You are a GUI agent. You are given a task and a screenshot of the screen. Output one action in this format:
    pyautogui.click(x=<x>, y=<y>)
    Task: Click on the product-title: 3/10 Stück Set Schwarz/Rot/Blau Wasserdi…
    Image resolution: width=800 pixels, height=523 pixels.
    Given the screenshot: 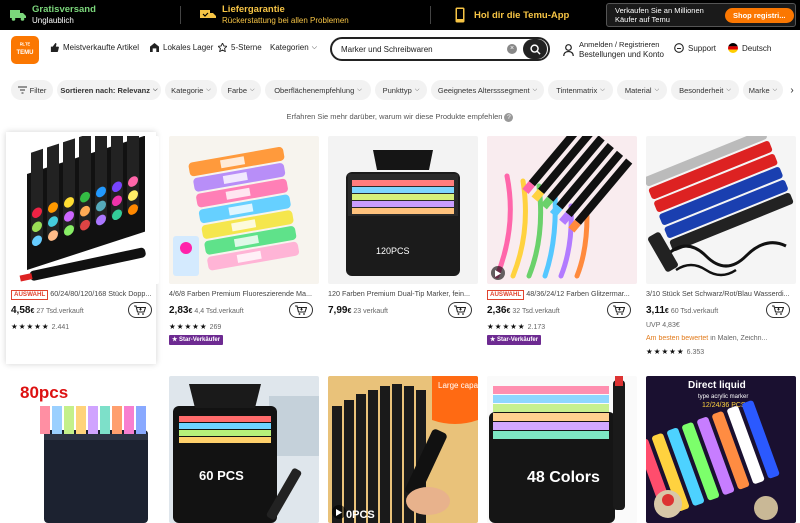 What is the action you would take?
    pyautogui.click(x=721, y=293)
    